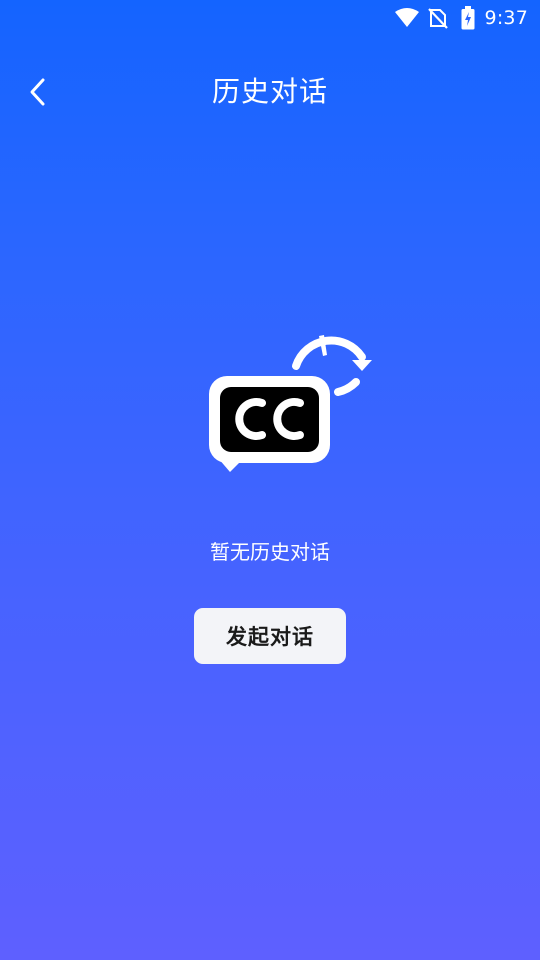 Image resolution: width=540 pixels, height=960 pixels. What do you see at coordinates (270, 552) in the screenshot?
I see `empty-state-message: 暂无历史对话` at bounding box center [270, 552].